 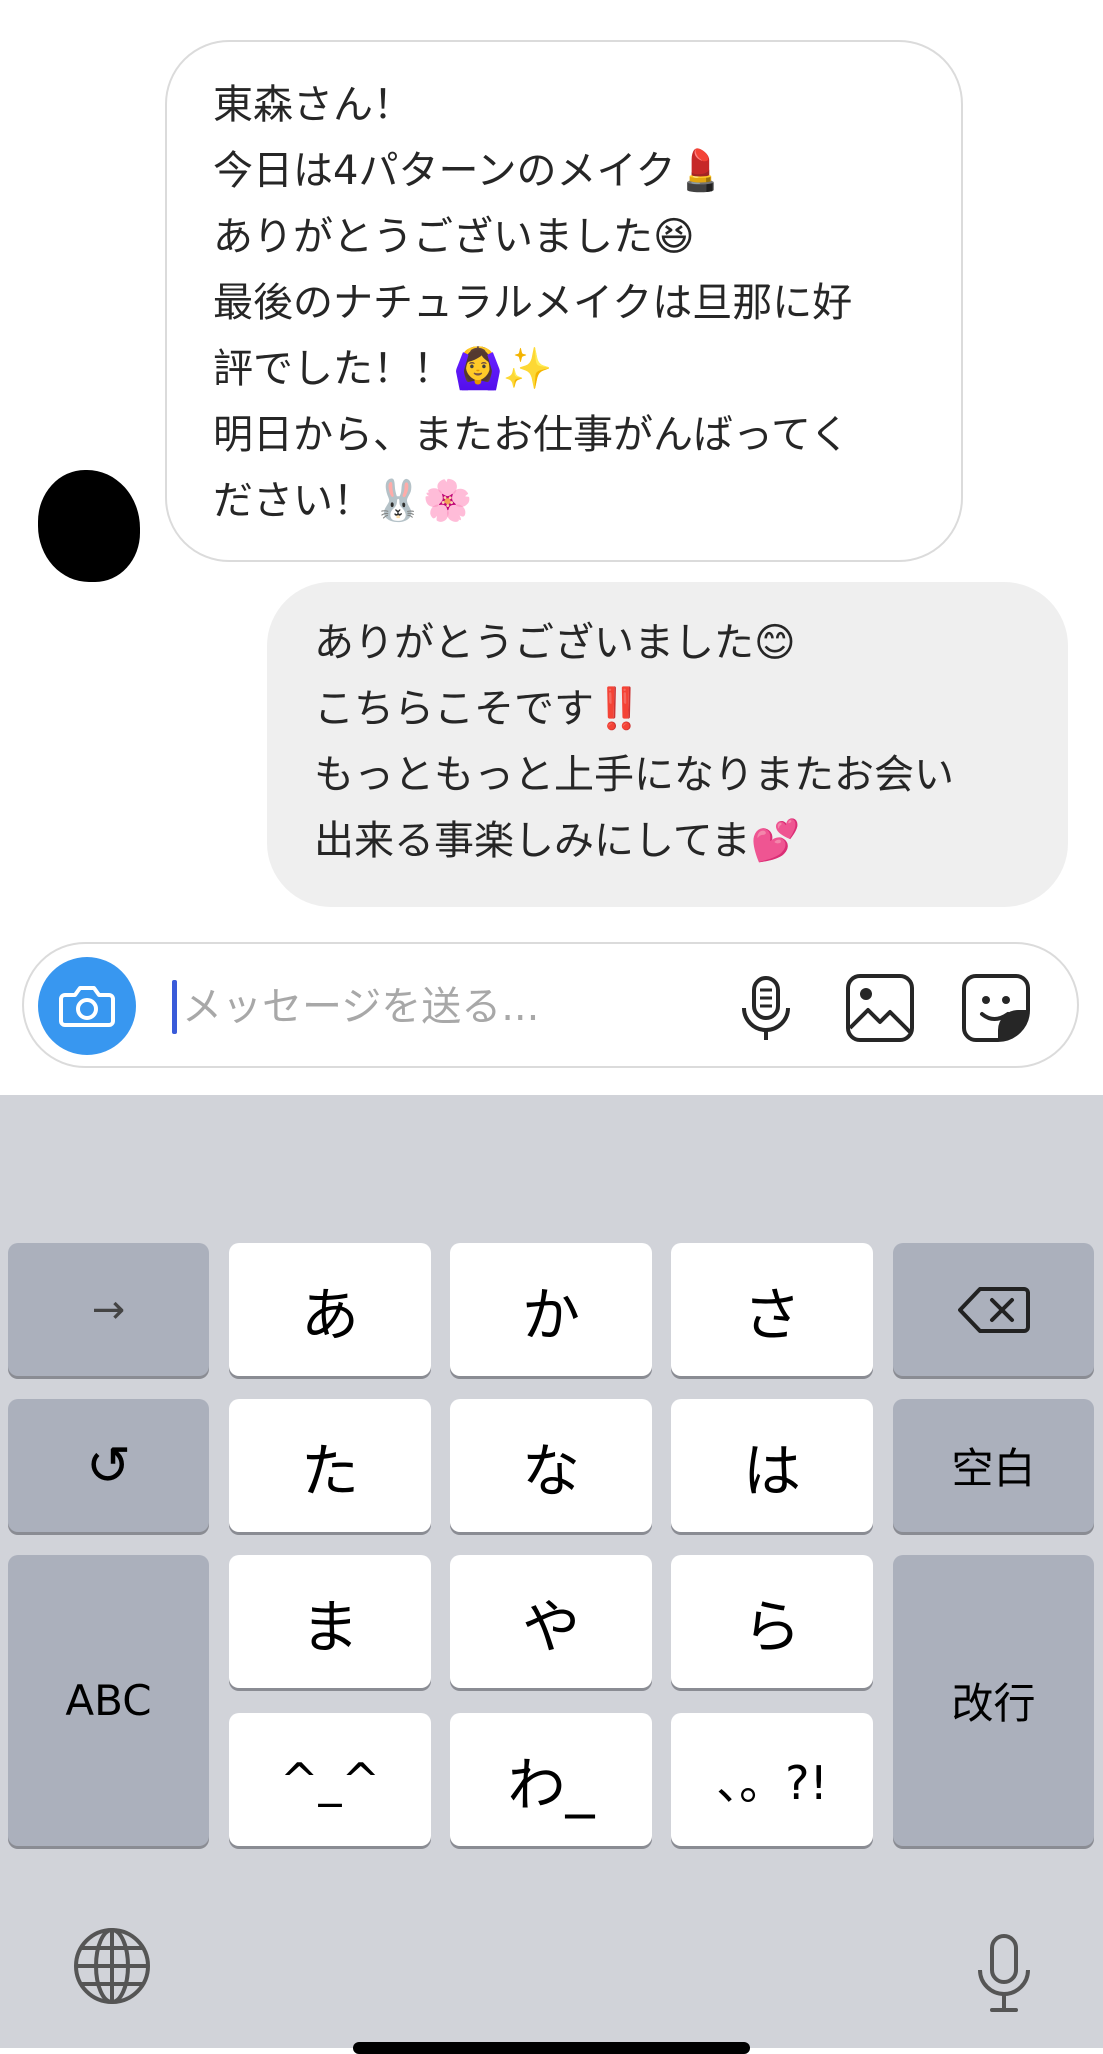 What do you see at coordinates (551, 1621) in the screenshot?
I see `key-ya: や` at bounding box center [551, 1621].